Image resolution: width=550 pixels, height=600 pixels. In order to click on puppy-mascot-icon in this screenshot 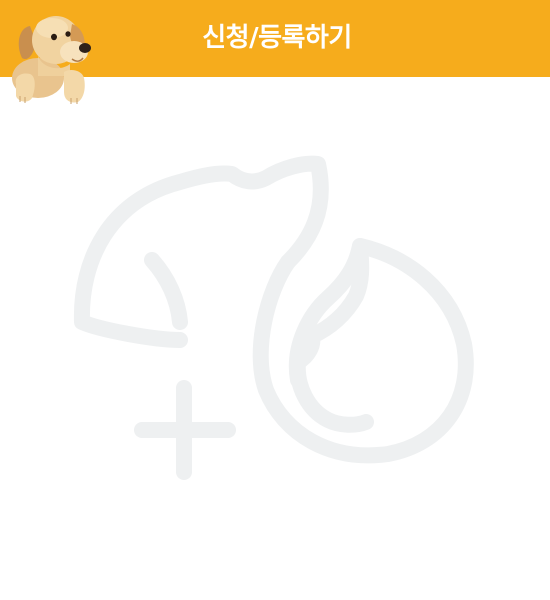, I will do `click(51, 60)`.